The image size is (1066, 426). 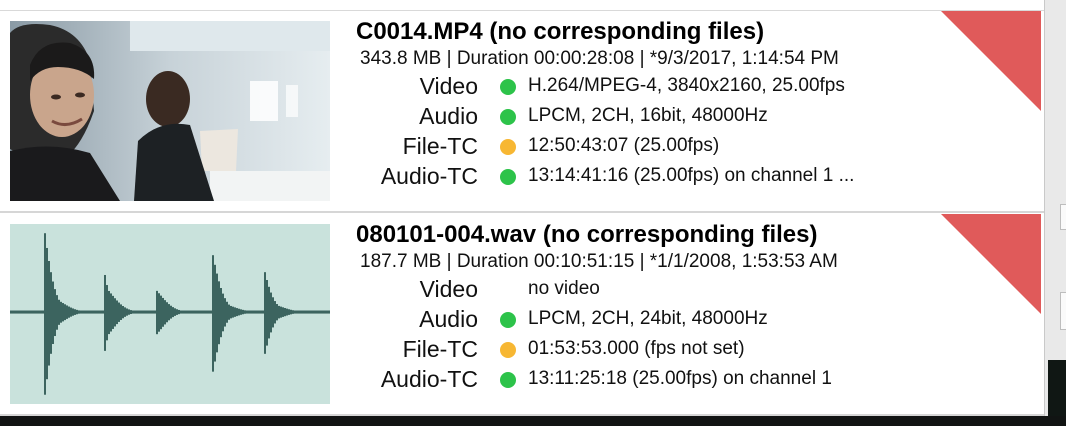 What do you see at coordinates (686, 85) in the screenshot?
I see `row-value: H.264/MPEG-4, 3840x2160, 25.00fps` at bounding box center [686, 85].